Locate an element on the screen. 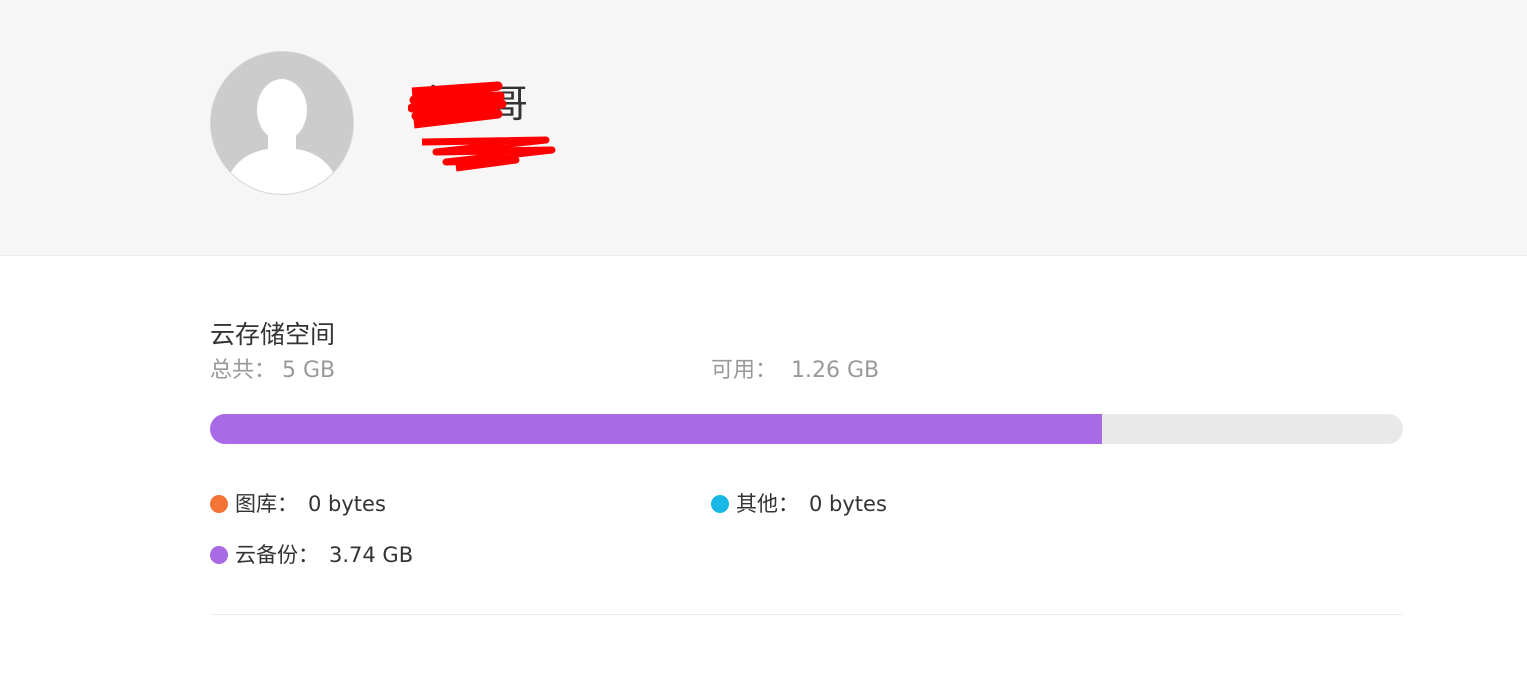  cloud-backup-dot-icon is located at coordinates (219, 555).